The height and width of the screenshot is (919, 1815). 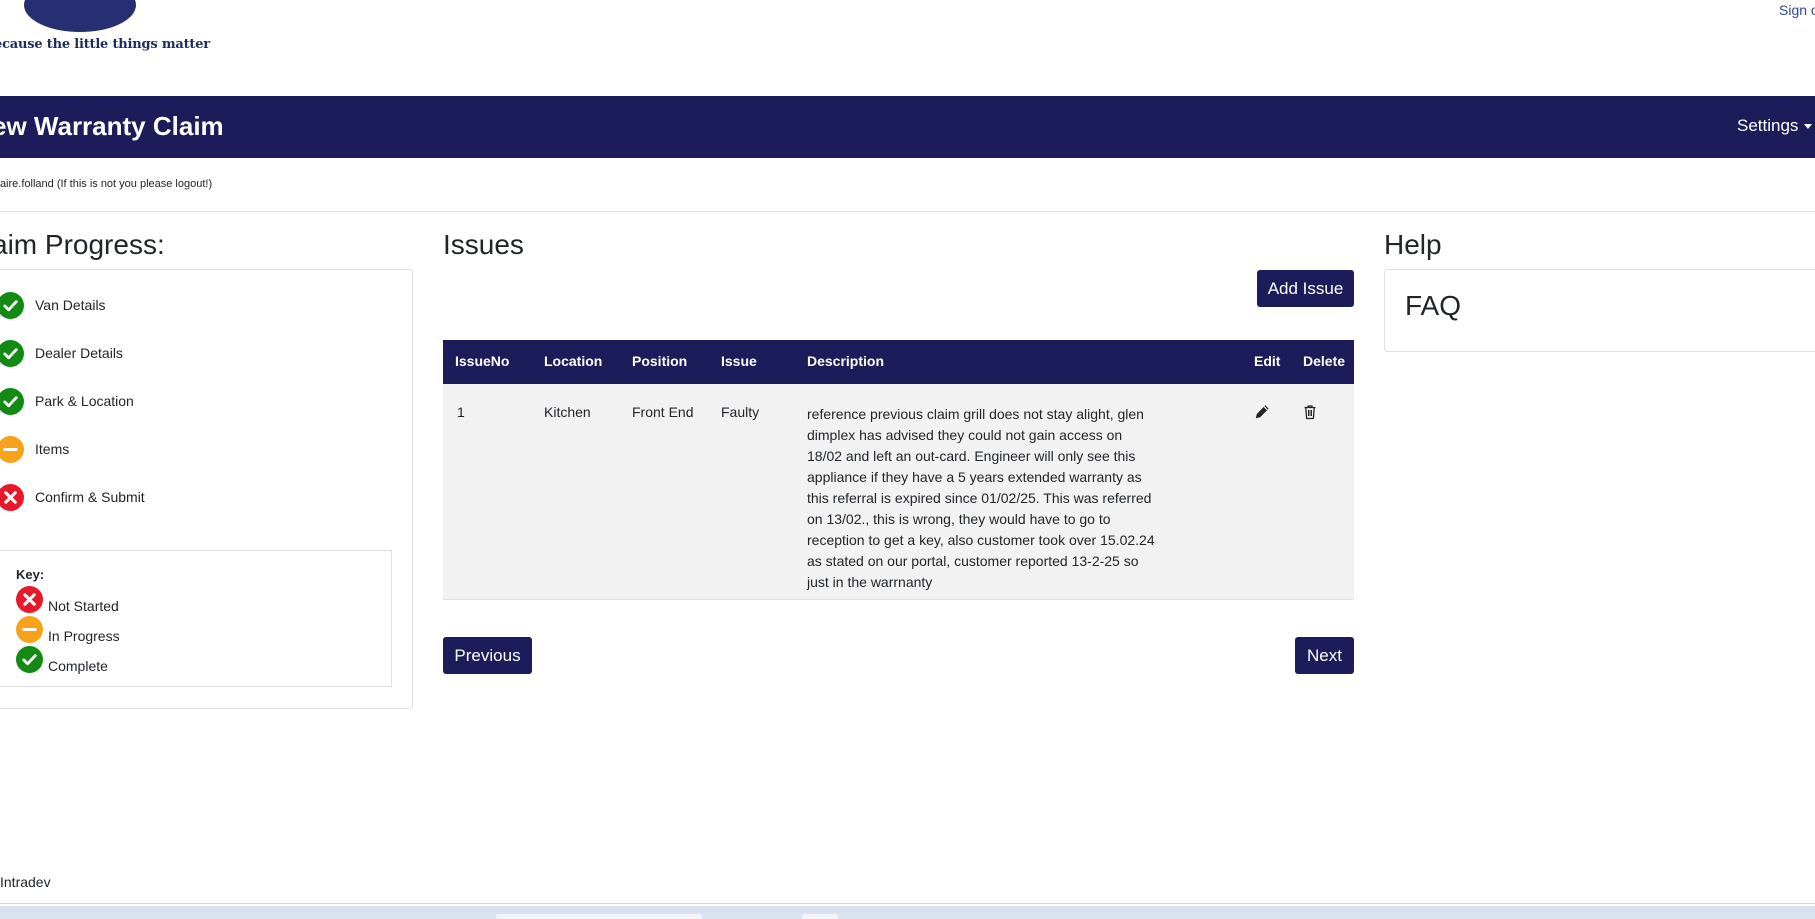 What do you see at coordinates (25, 882) in the screenshot?
I see `footer-text: Intradev` at bounding box center [25, 882].